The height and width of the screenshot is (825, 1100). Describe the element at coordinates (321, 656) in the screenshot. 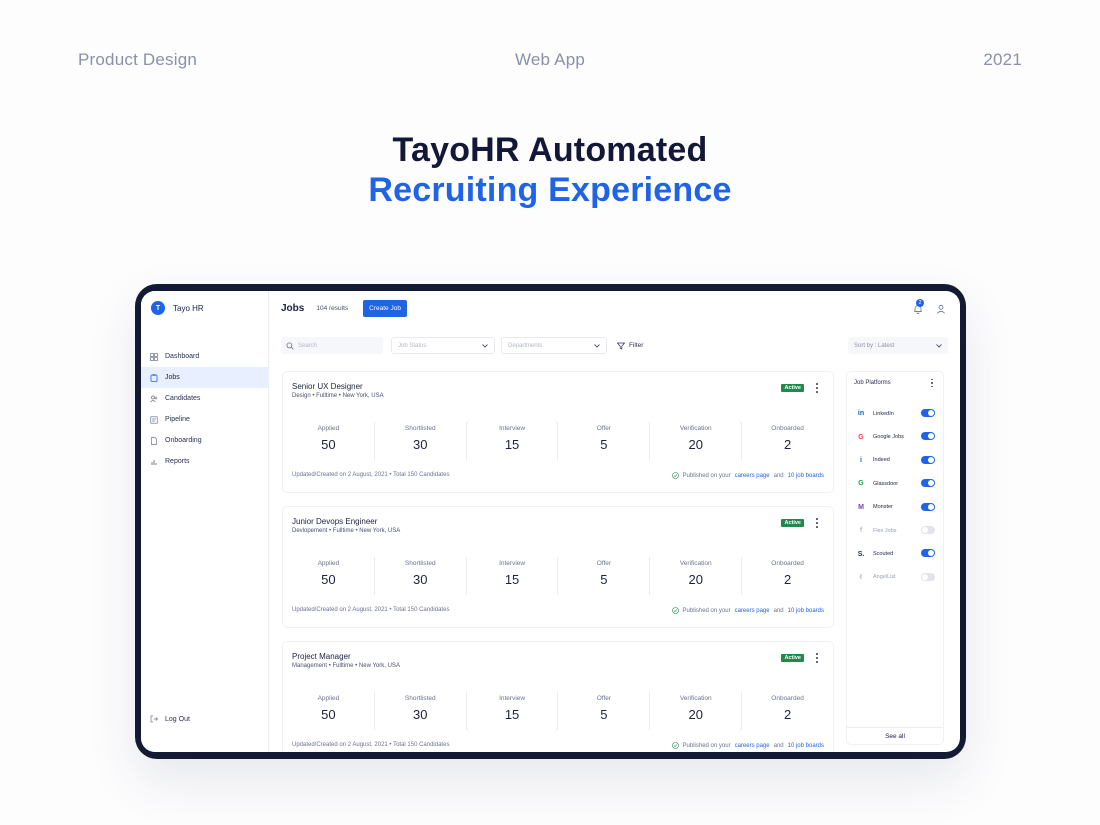

I see `job-title: Project Manager` at that location.